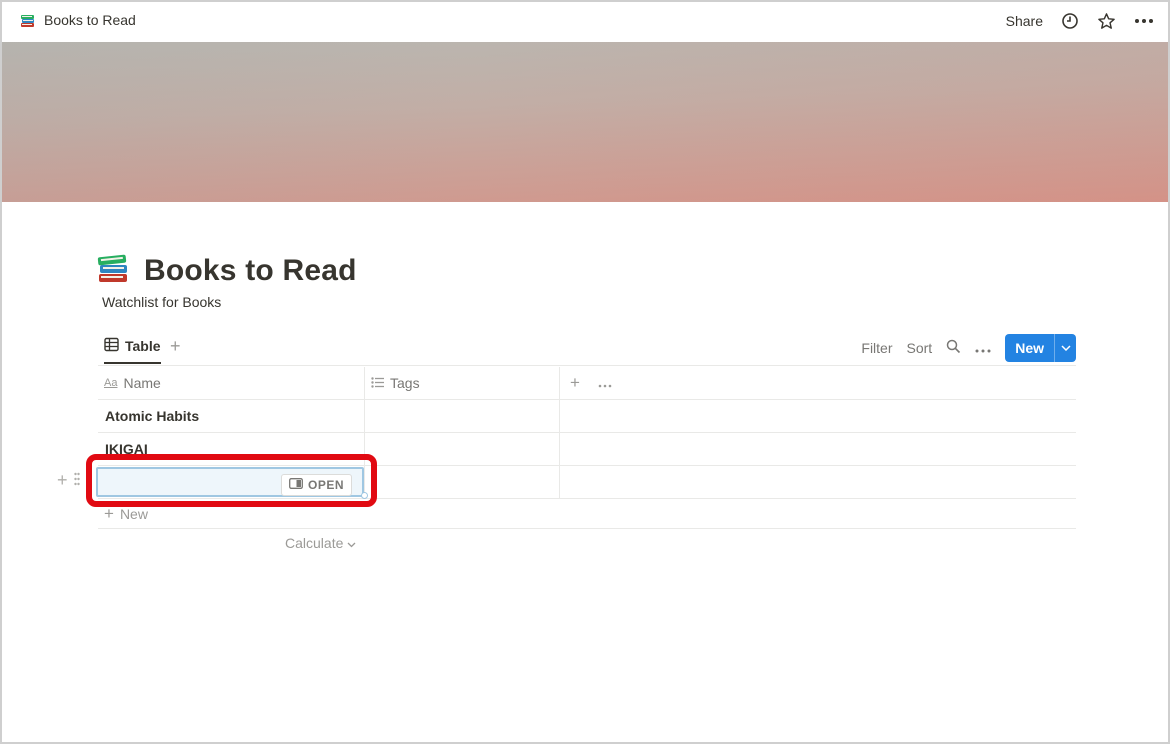 The height and width of the screenshot is (744, 1170). What do you see at coordinates (1144, 21) in the screenshot?
I see `more-options-icon` at bounding box center [1144, 21].